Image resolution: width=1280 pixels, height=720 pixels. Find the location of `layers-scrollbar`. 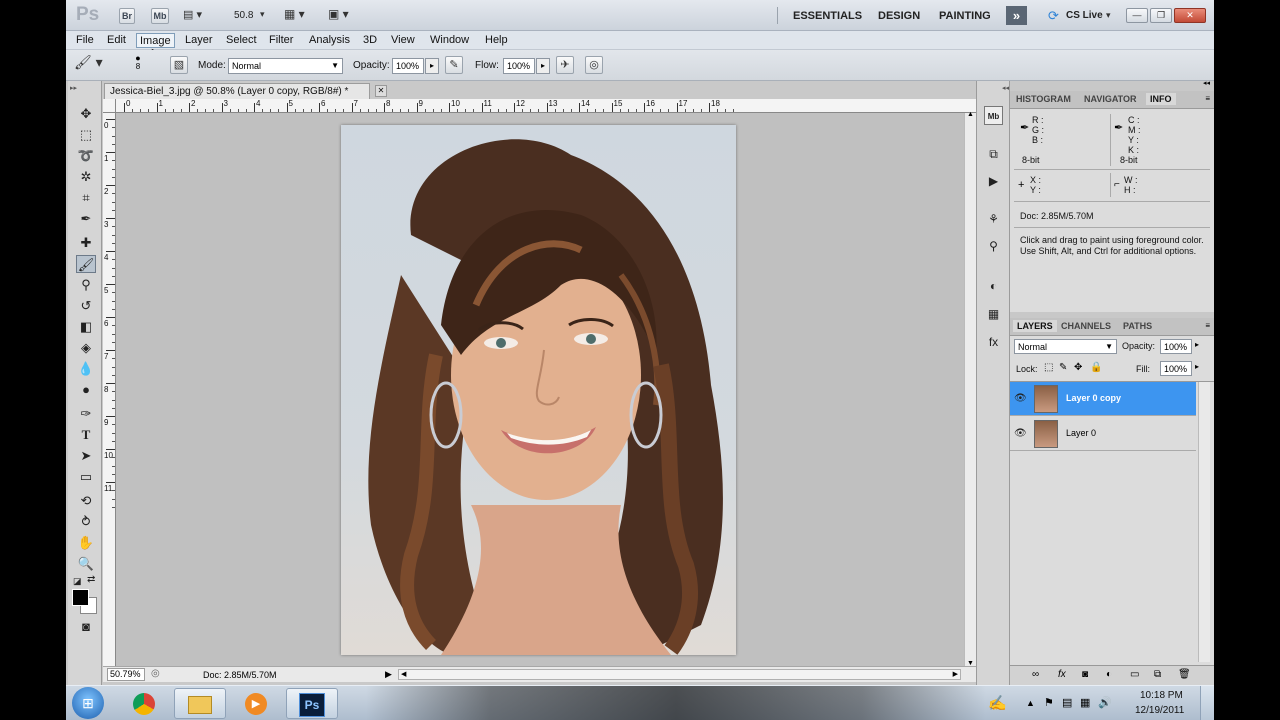

layers-scrollbar is located at coordinates (1204, 522).